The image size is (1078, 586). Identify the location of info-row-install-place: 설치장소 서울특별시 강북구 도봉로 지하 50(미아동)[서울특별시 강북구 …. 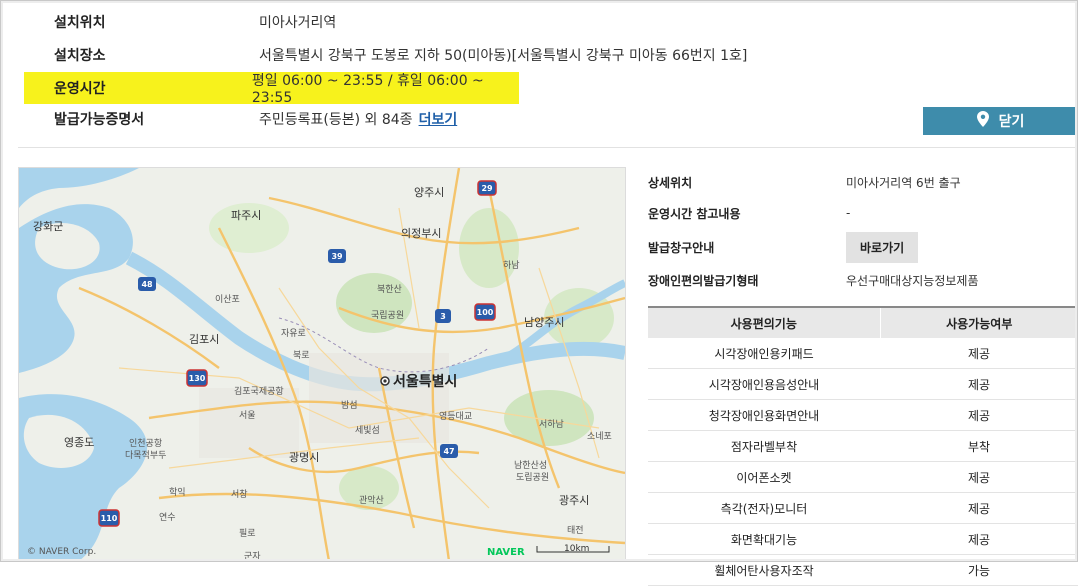
(385, 55).